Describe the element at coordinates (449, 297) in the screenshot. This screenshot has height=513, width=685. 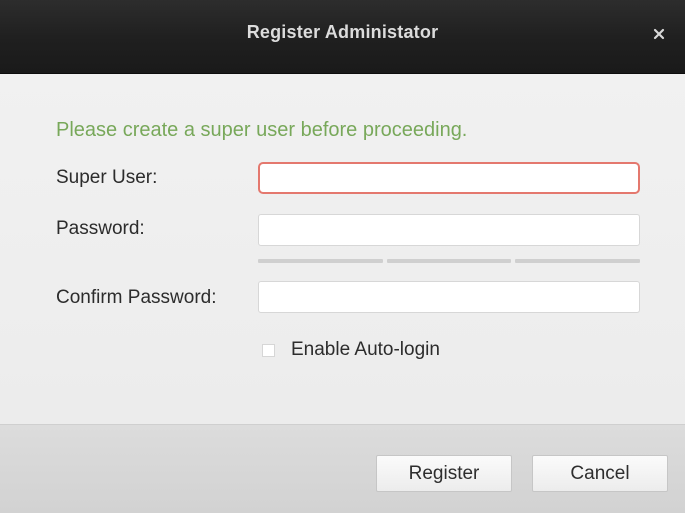
I see `confirm-password-input` at that location.